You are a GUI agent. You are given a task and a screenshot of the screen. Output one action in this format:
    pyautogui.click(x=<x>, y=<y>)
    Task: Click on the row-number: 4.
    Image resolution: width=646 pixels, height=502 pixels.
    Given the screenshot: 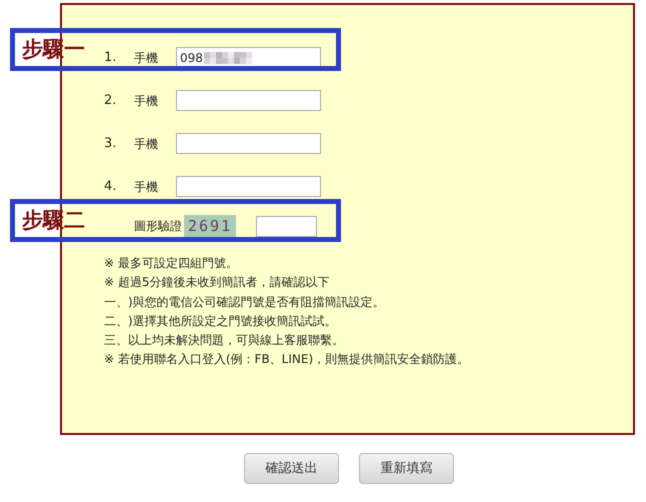 What is the action you would take?
    pyautogui.click(x=111, y=187)
    